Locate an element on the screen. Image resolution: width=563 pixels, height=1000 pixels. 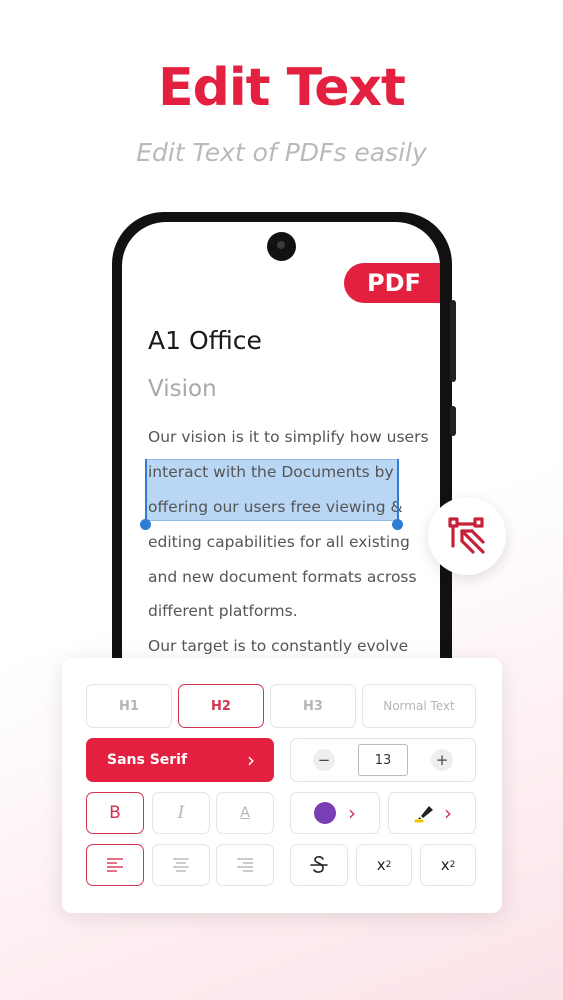
font-family-label: Sans Serif is located at coordinates (147, 760).